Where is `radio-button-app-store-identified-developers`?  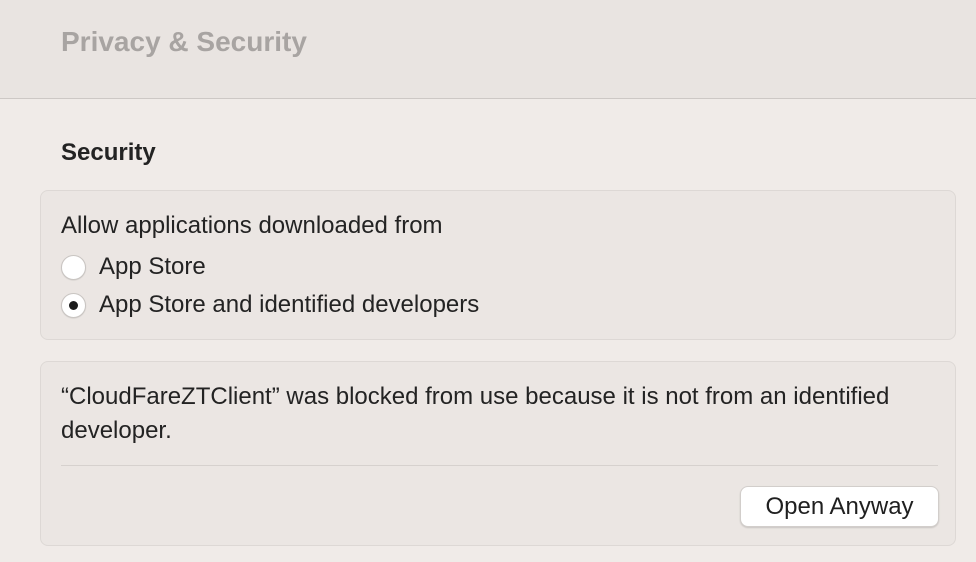
radio-button-app-store-identified-developers is located at coordinates (73, 305).